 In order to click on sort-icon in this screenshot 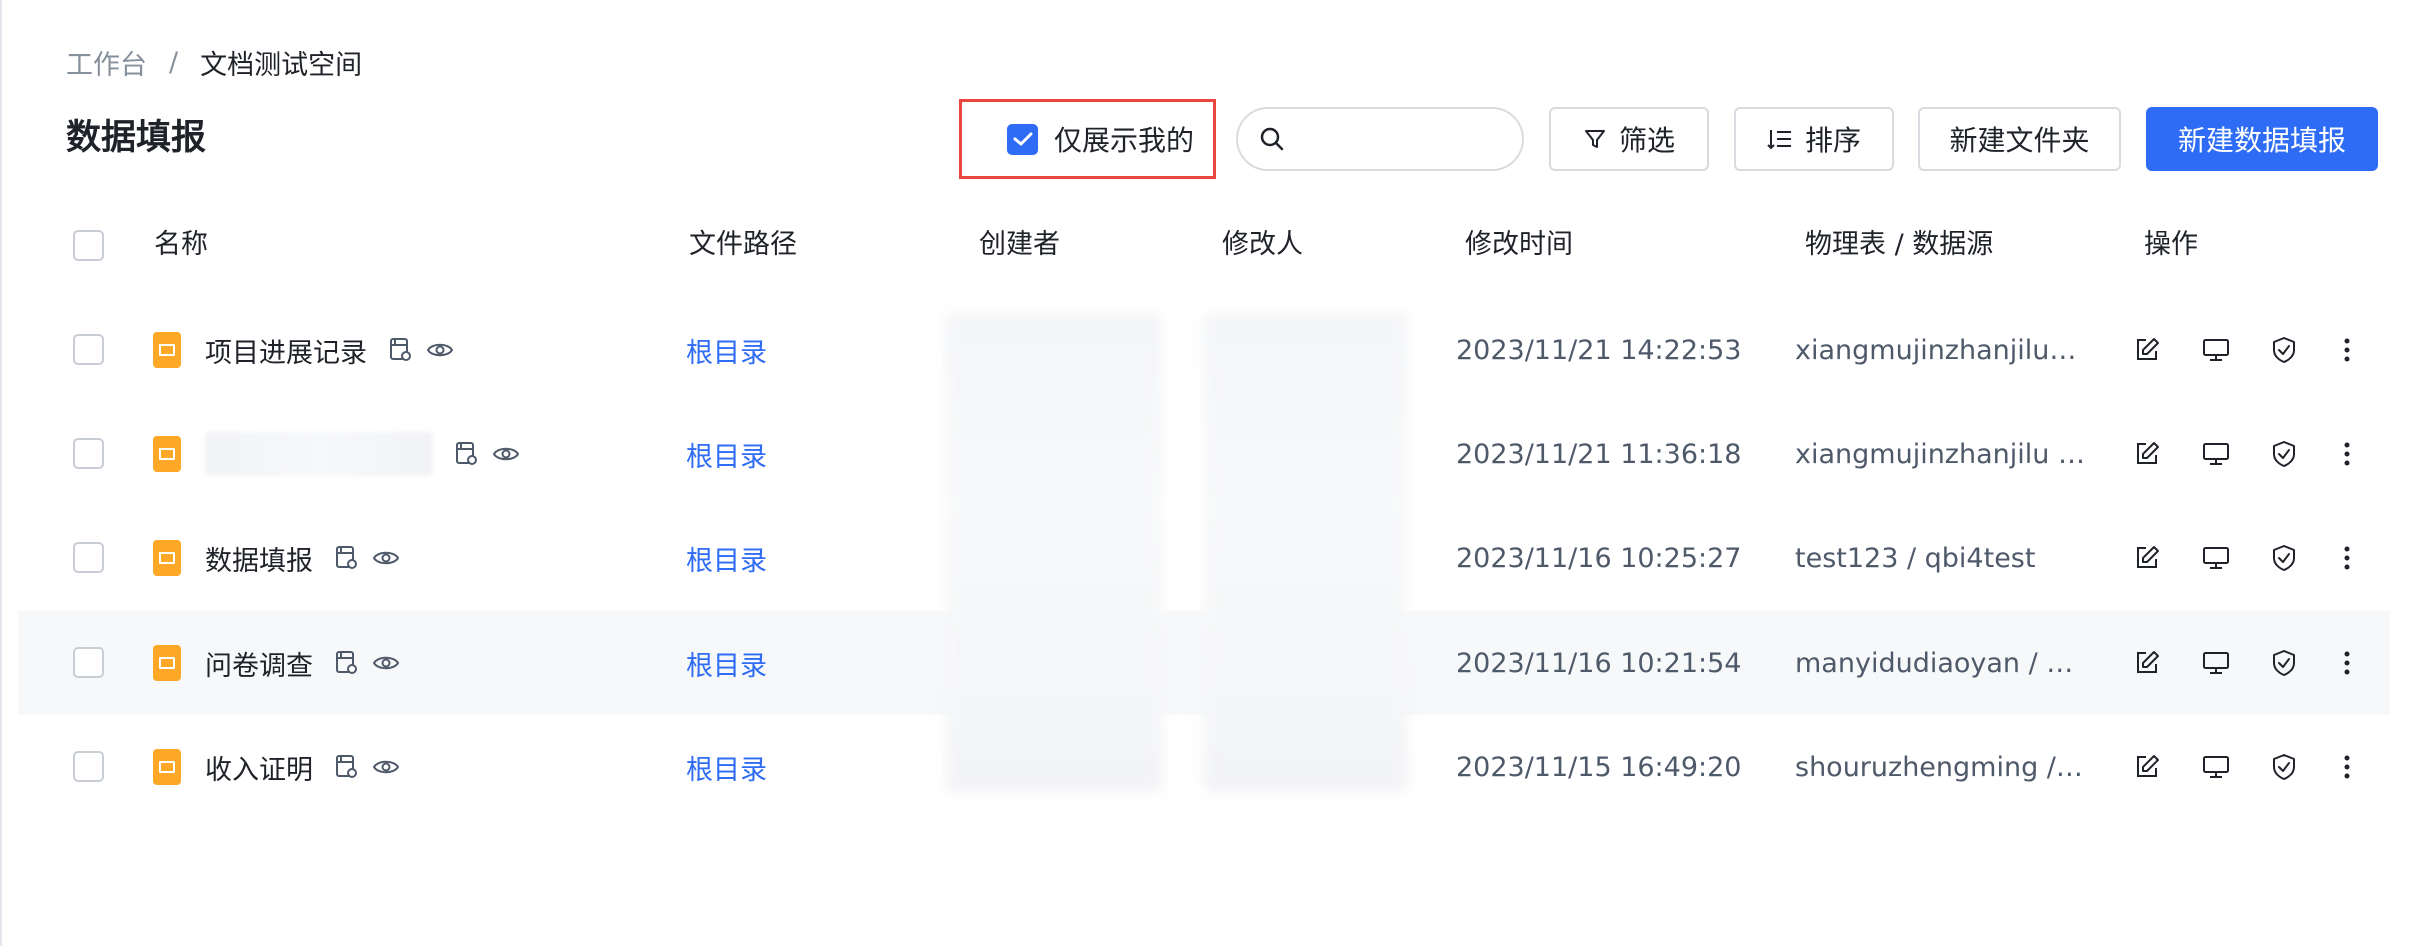, I will do `click(1779, 140)`.